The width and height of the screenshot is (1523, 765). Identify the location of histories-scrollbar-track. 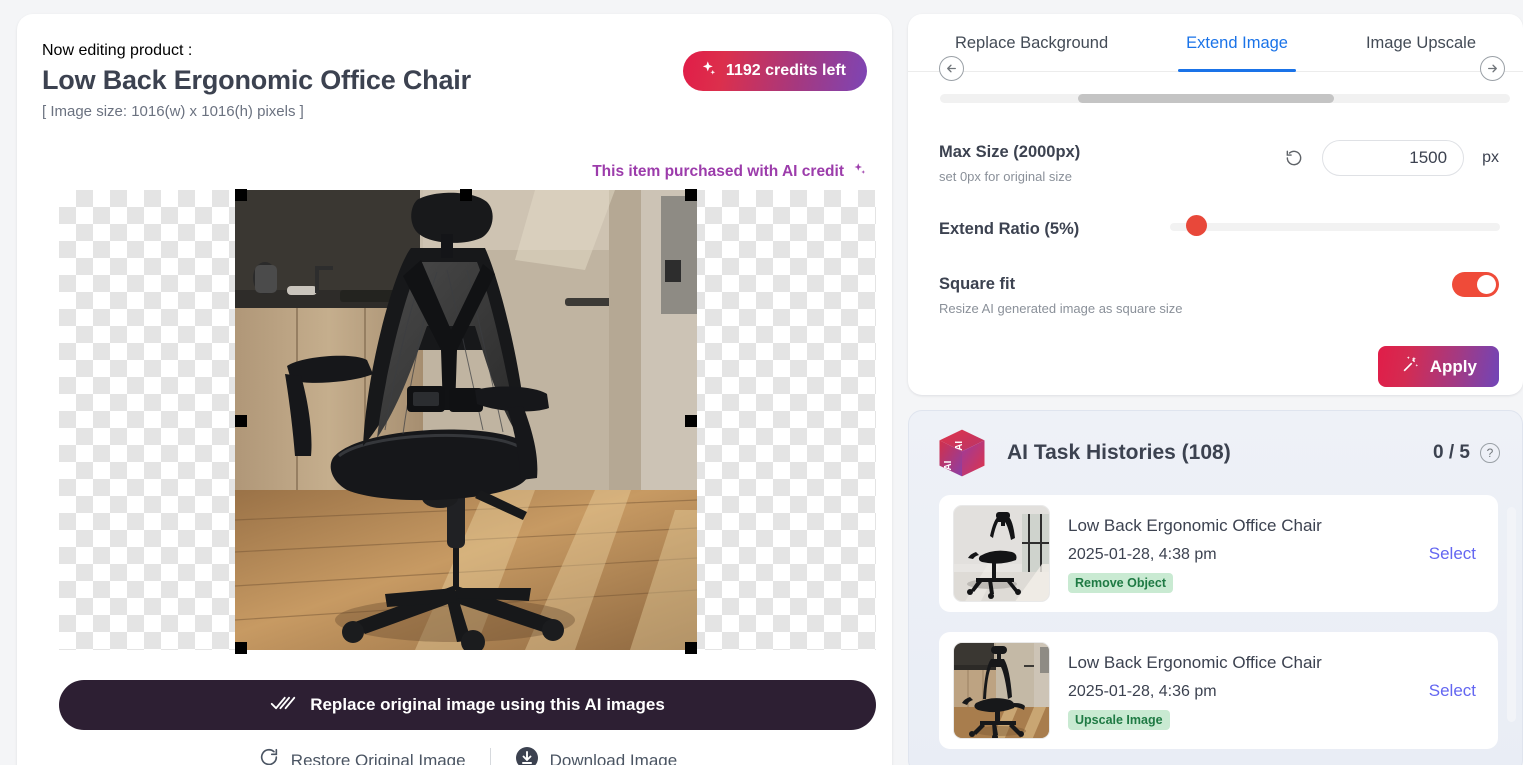
(1511, 636).